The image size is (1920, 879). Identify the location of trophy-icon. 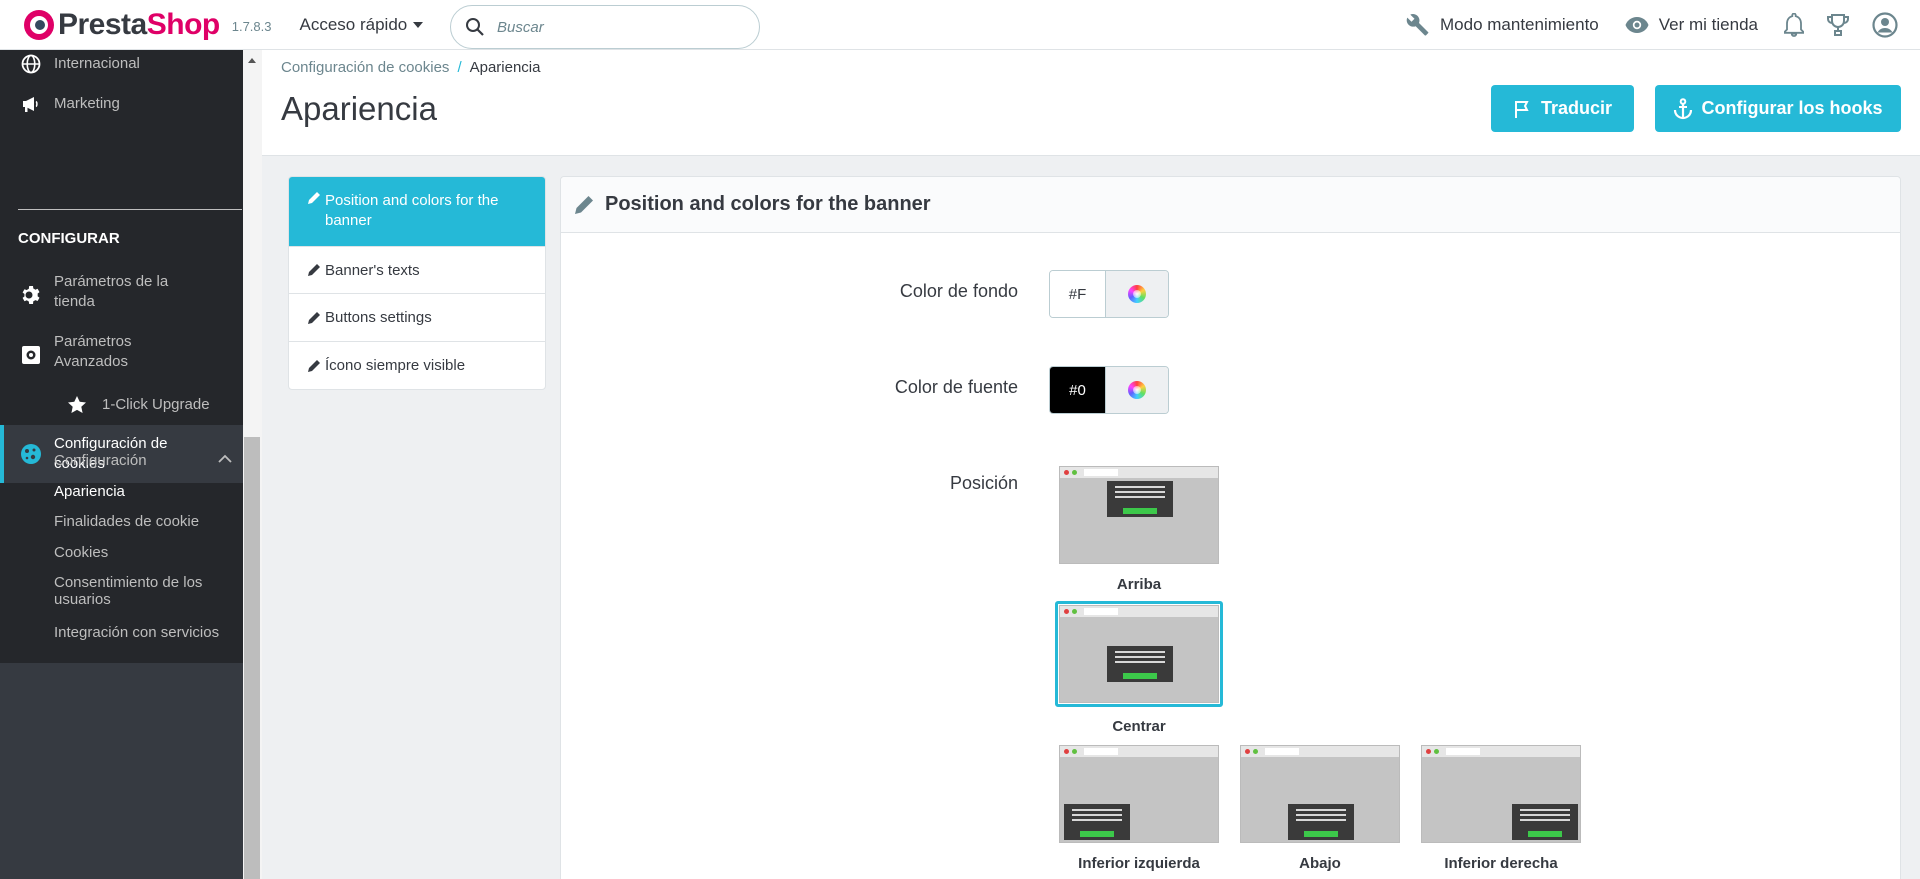
(1838, 25).